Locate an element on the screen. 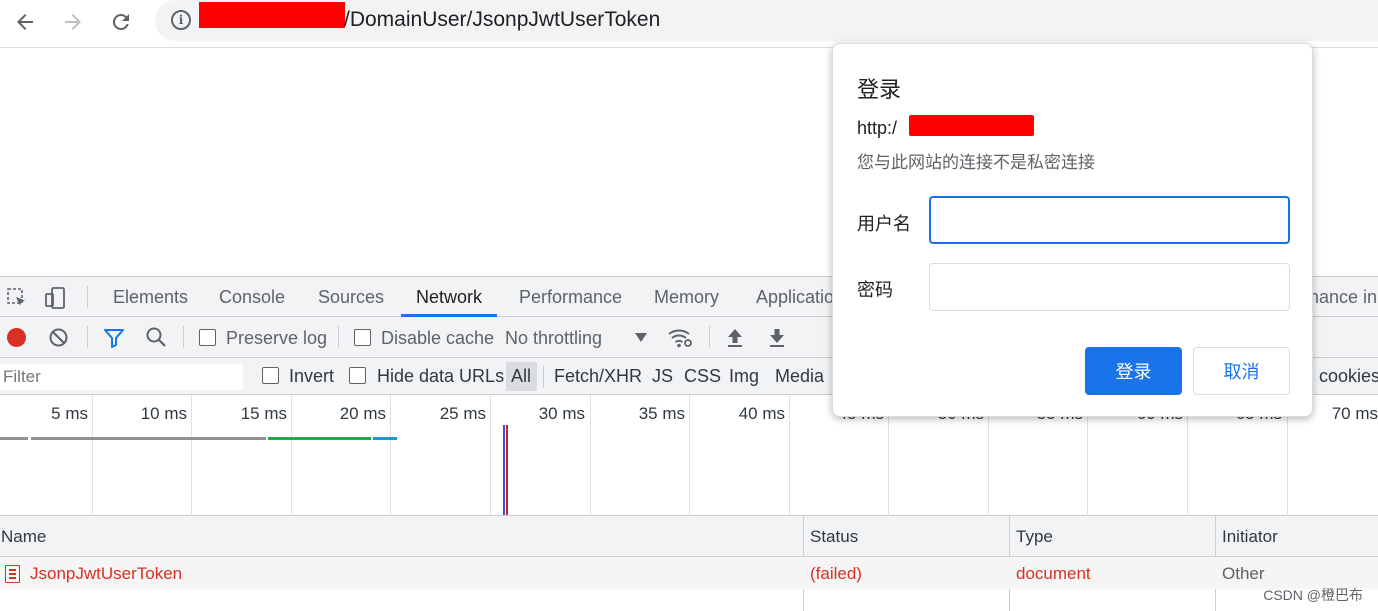 The width and height of the screenshot is (1378, 611). filter-input is located at coordinates (121, 377).